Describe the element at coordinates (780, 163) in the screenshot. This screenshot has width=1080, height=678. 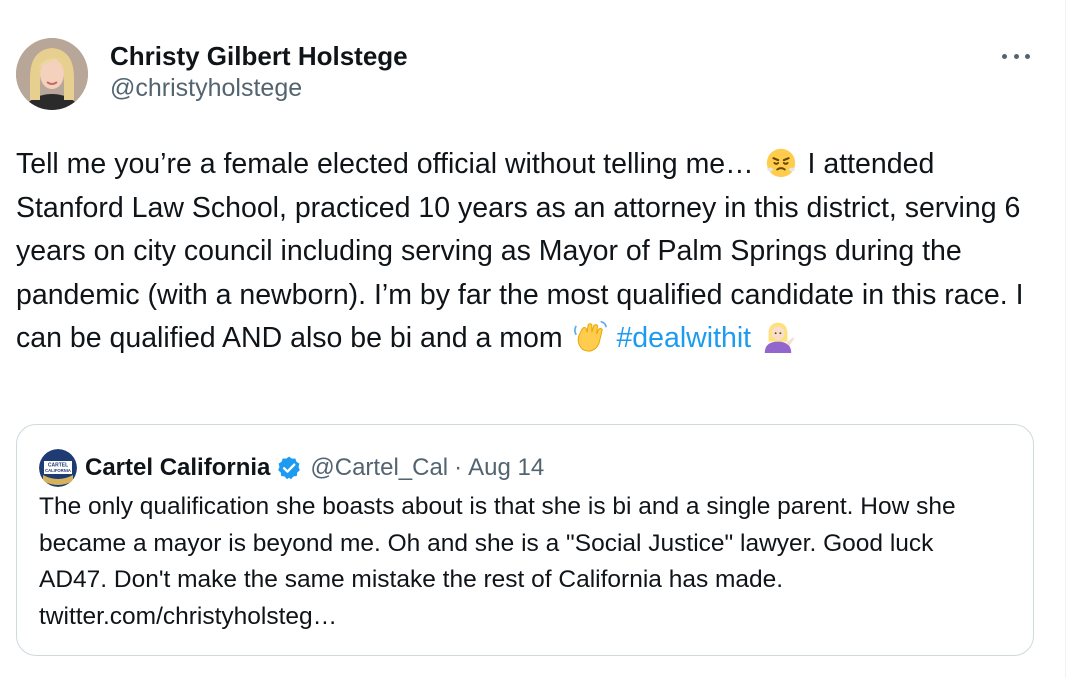
I see `steam-from-nose-face-icon` at that location.